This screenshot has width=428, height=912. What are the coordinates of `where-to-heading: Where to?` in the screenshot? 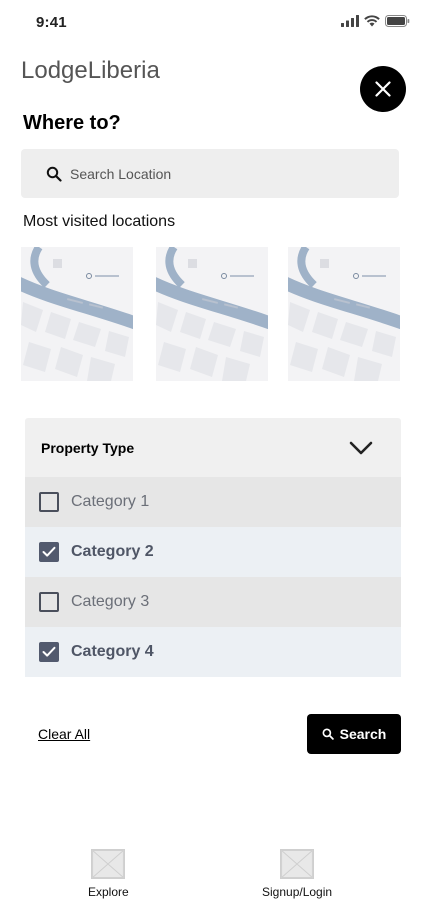 It's located at (72, 123).